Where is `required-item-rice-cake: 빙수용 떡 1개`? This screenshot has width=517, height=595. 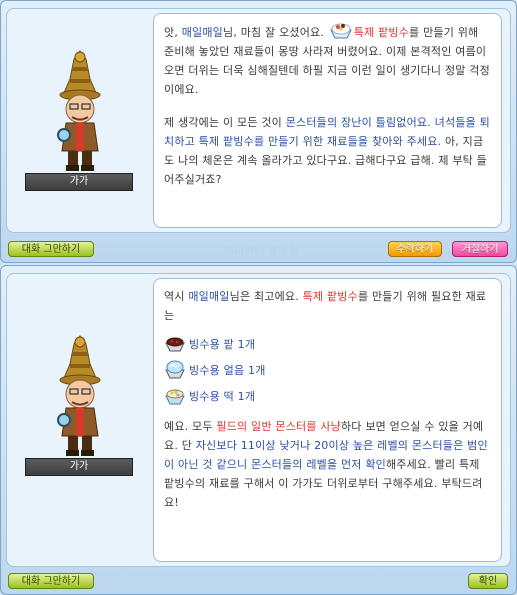
required-item-rice-cake: 빙수용 떡 1개 is located at coordinates (327, 396).